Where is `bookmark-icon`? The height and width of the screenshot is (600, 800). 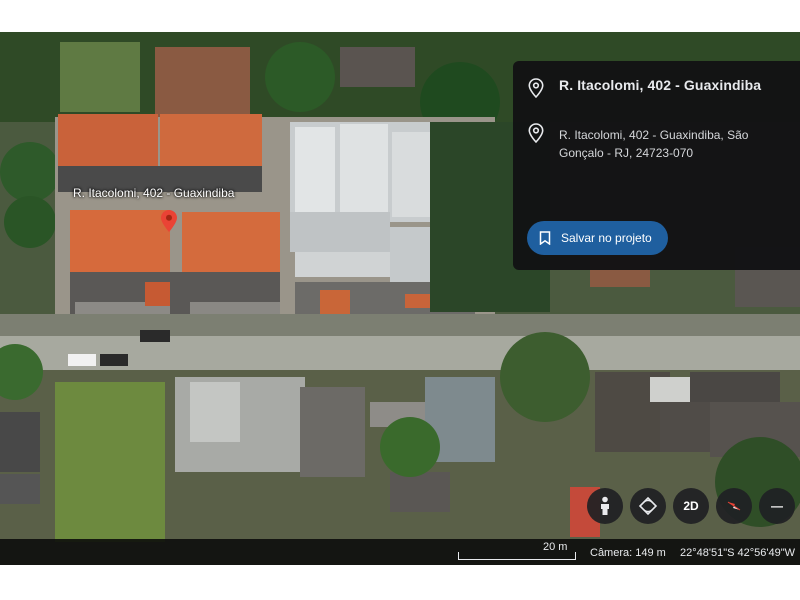 bookmark-icon is located at coordinates (545, 238).